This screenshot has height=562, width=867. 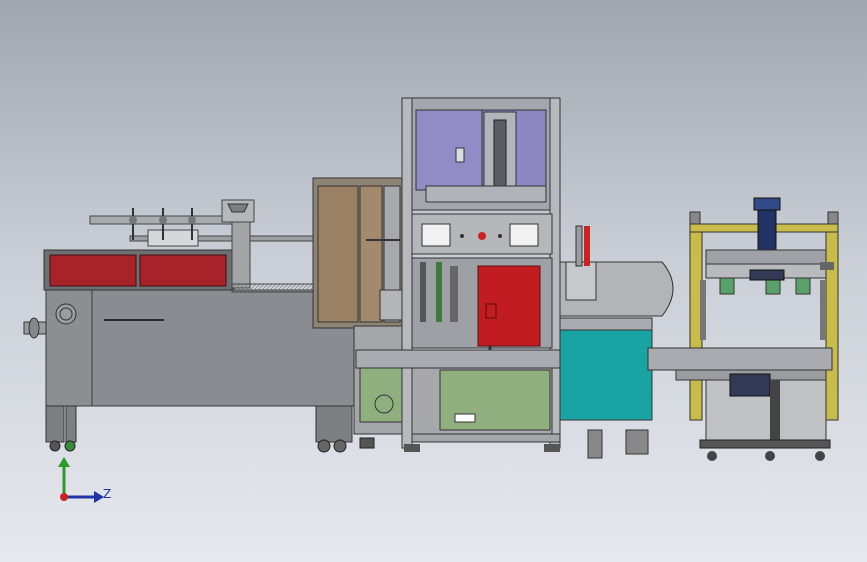 I want to click on triad-axes, so click(x=81, y=480).